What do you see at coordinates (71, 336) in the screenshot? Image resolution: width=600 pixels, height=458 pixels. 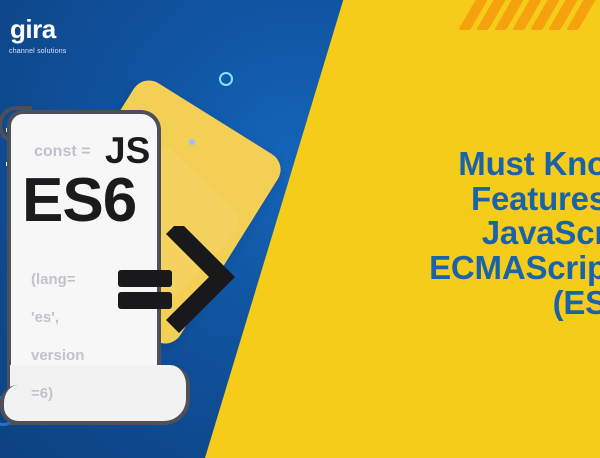 I see `code-snippet: (lang= 'es', version =6)` at bounding box center [71, 336].